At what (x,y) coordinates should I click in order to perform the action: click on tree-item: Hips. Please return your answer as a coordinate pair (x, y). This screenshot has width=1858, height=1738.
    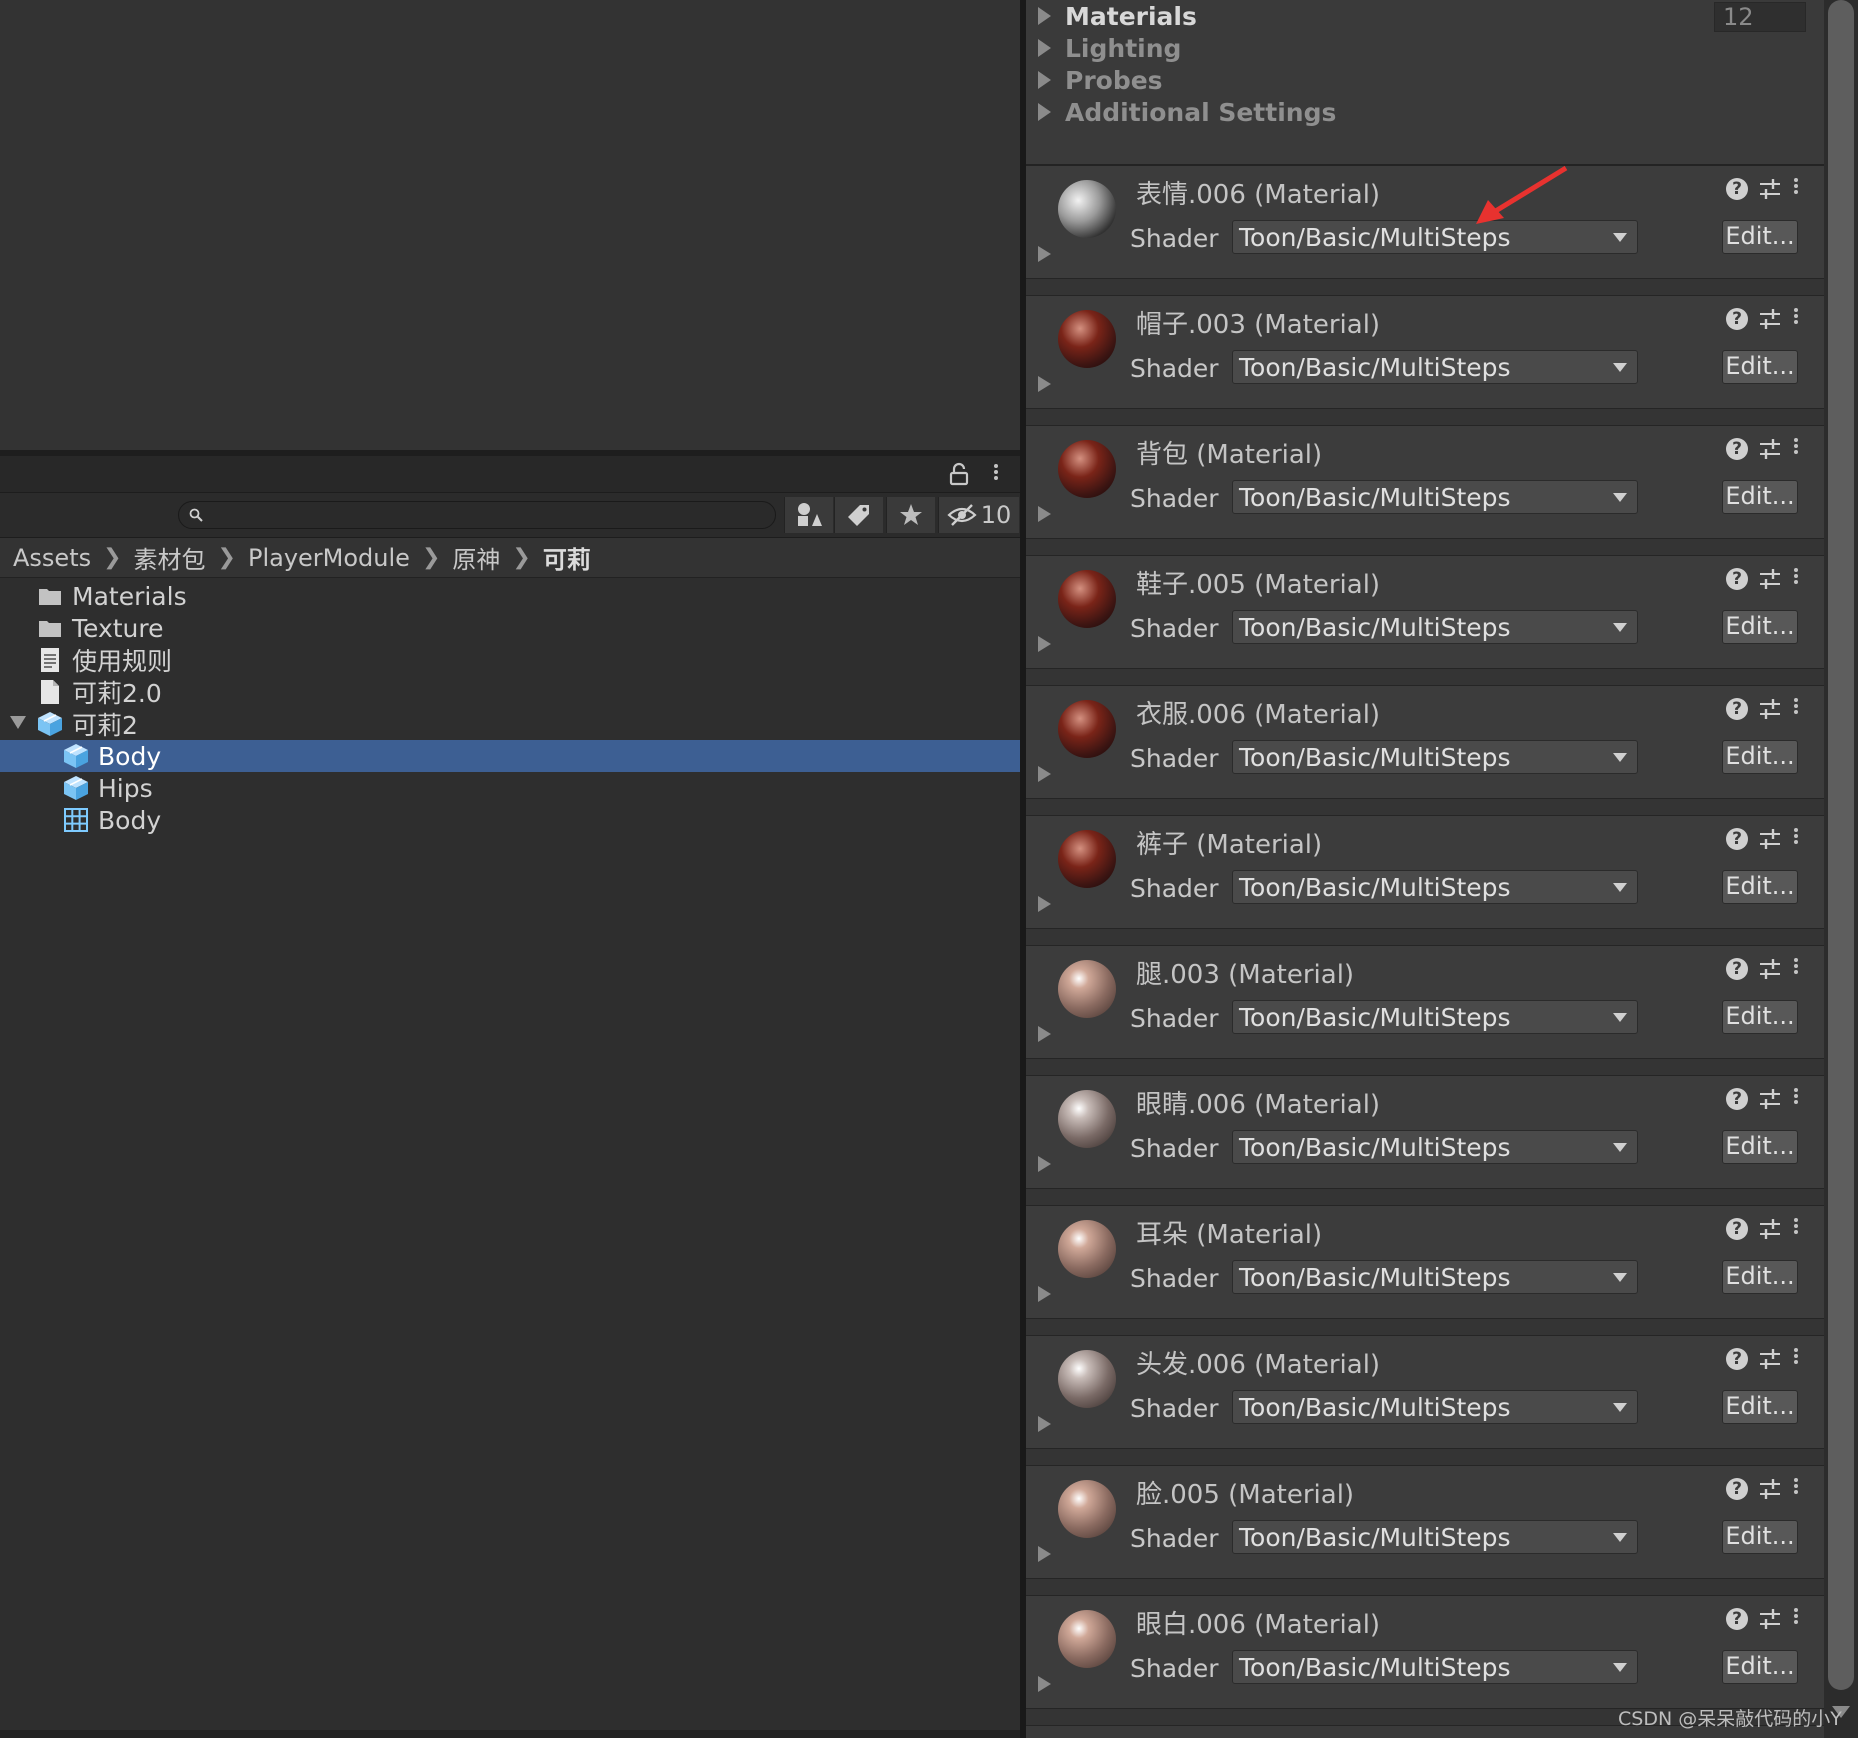
    Looking at the image, I should click on (510, 788).